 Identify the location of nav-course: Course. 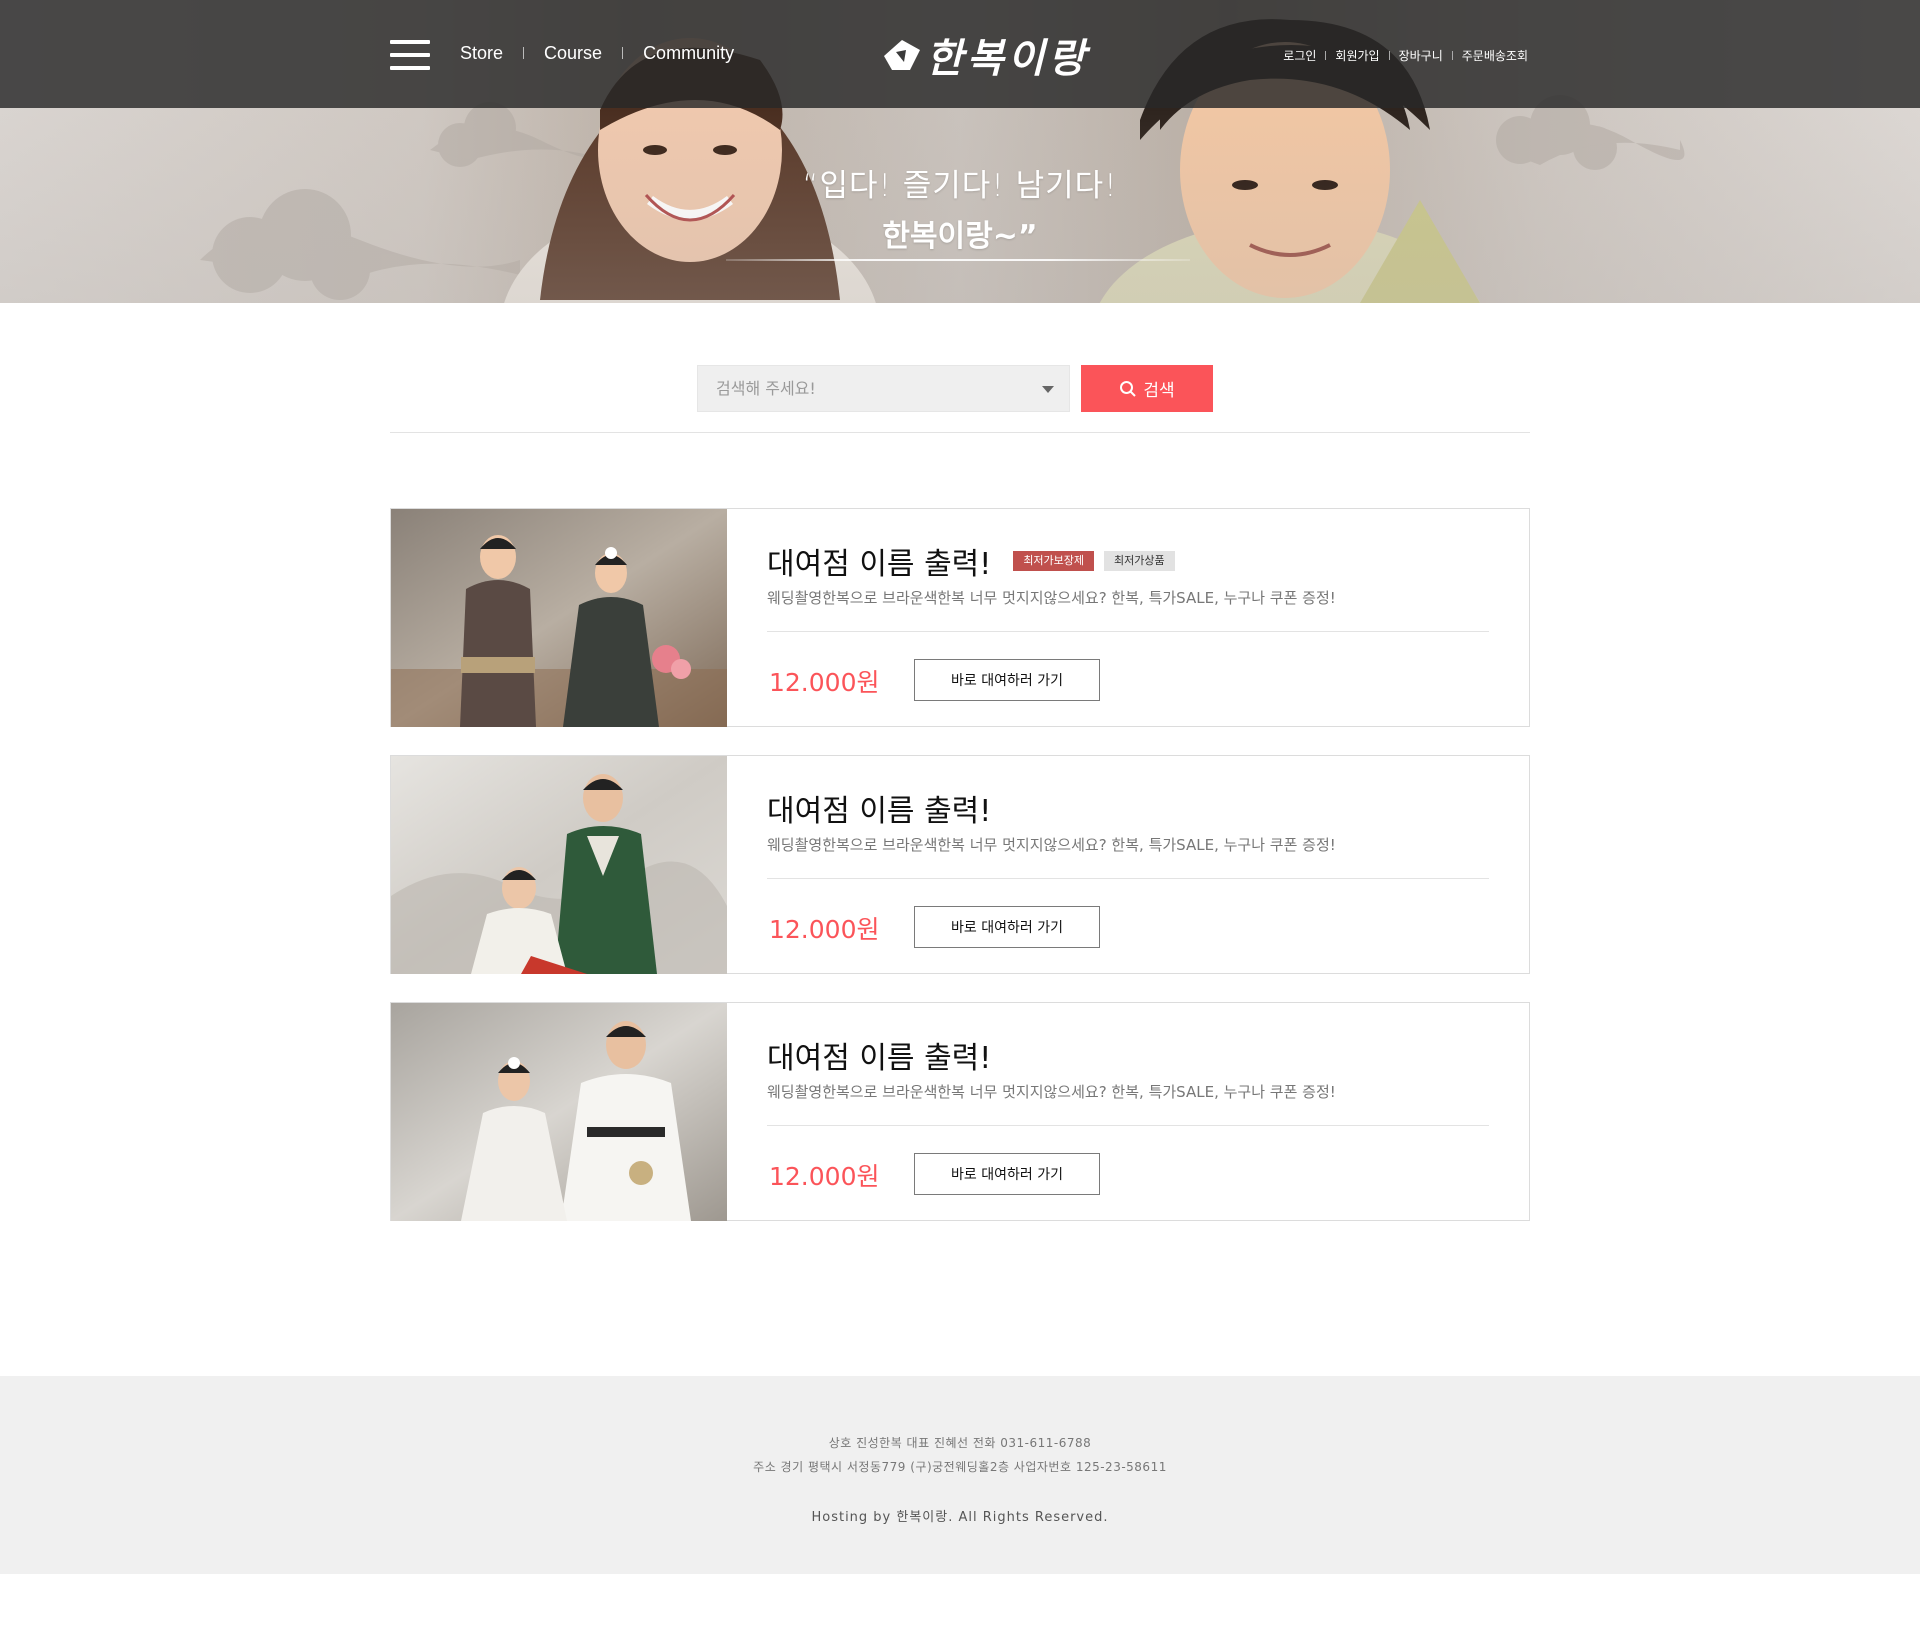
(573, 53).